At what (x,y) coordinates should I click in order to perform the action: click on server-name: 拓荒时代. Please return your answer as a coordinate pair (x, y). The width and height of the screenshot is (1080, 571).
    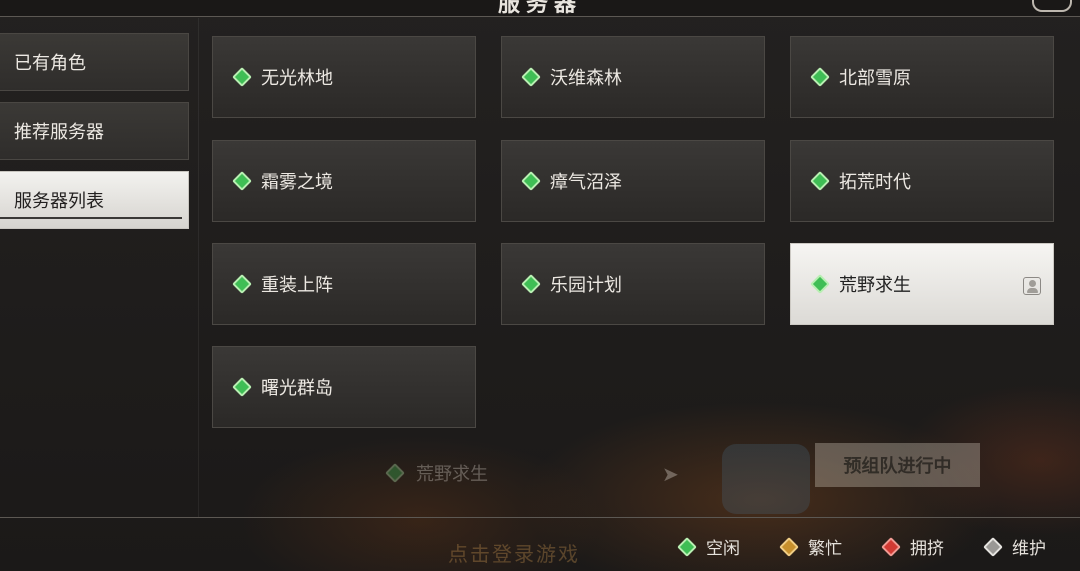
    Looking at the image, I should click on (875, 182).